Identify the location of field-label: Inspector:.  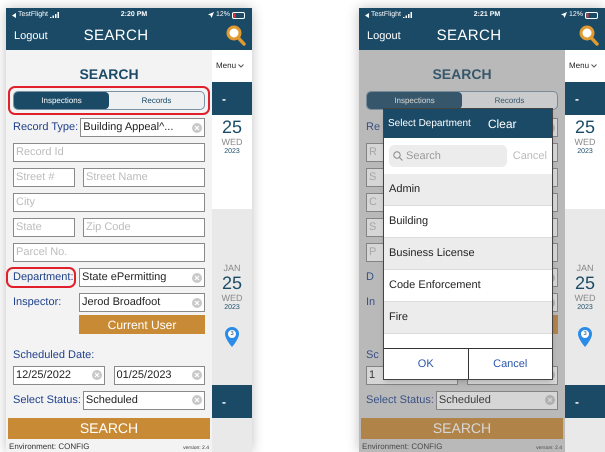
(37, 302).